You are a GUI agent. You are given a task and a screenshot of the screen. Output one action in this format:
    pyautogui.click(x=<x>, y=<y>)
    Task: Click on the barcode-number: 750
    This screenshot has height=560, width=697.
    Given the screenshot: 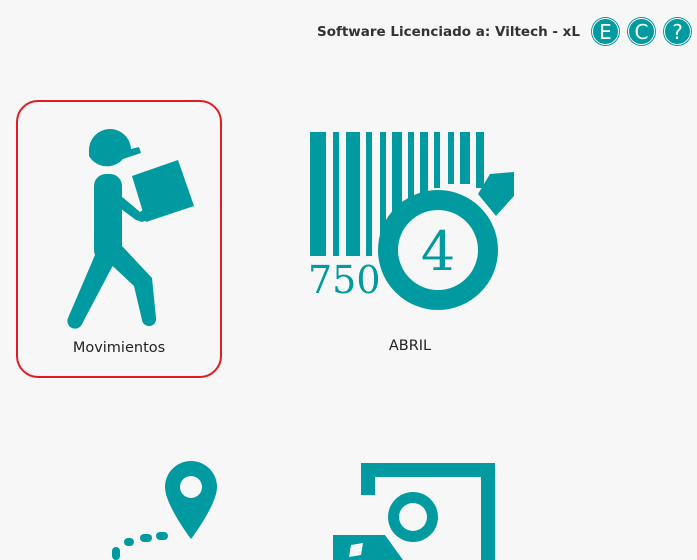 What is the action you would take?
    pyautogui.click(x=344, y=280)
    